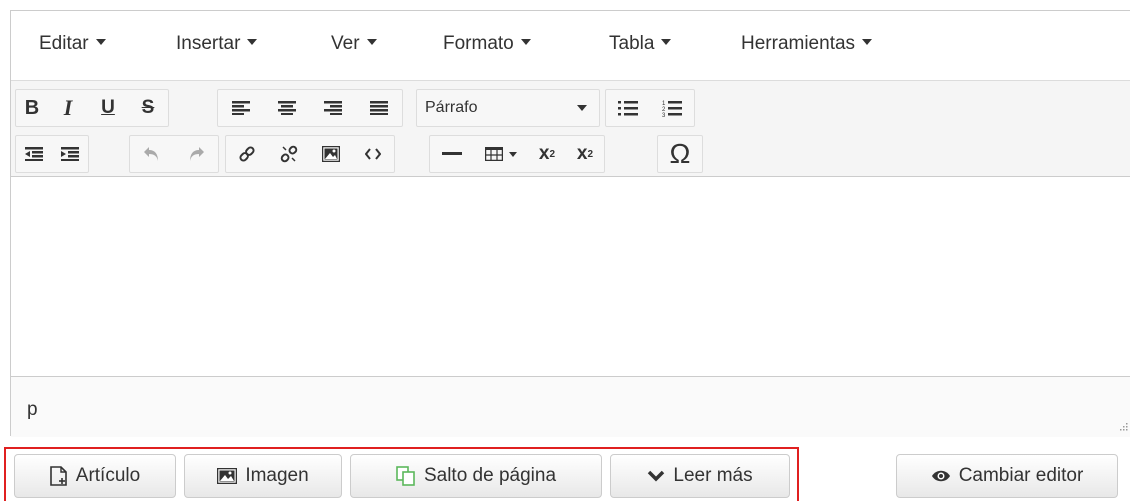 The width and height of the screenshot is (1130, 501). What do you see at coordinates (406, 476) in the screenshot?
I see `copy-icon` at bounding box center [406, 476].